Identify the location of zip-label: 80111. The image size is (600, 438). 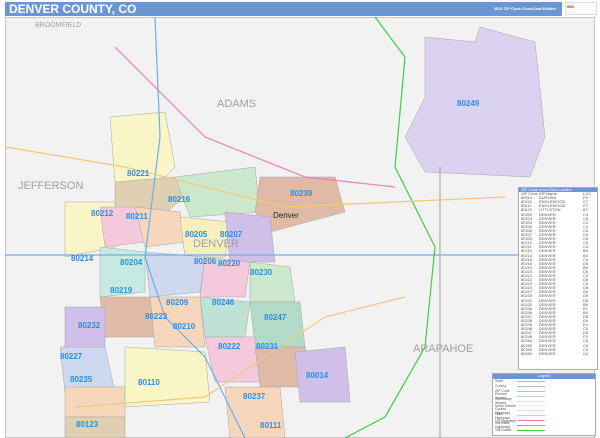
(271, 425).